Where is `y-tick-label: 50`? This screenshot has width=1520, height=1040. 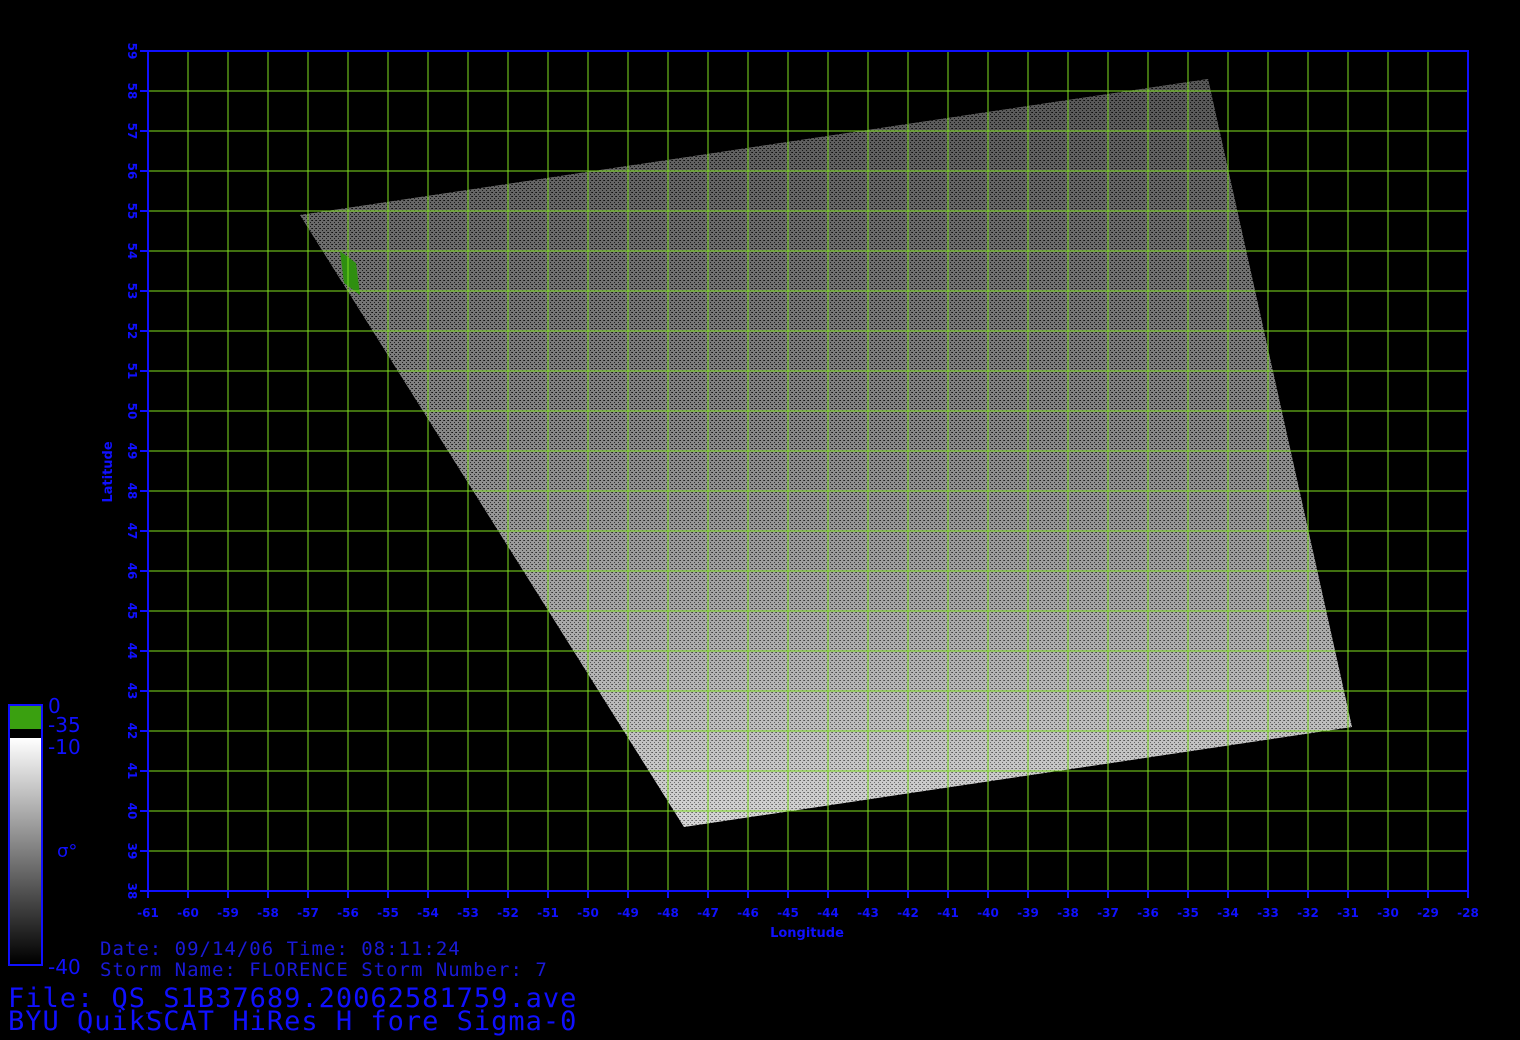 y-tick-label: 50 is located at coordinates (132, 411).